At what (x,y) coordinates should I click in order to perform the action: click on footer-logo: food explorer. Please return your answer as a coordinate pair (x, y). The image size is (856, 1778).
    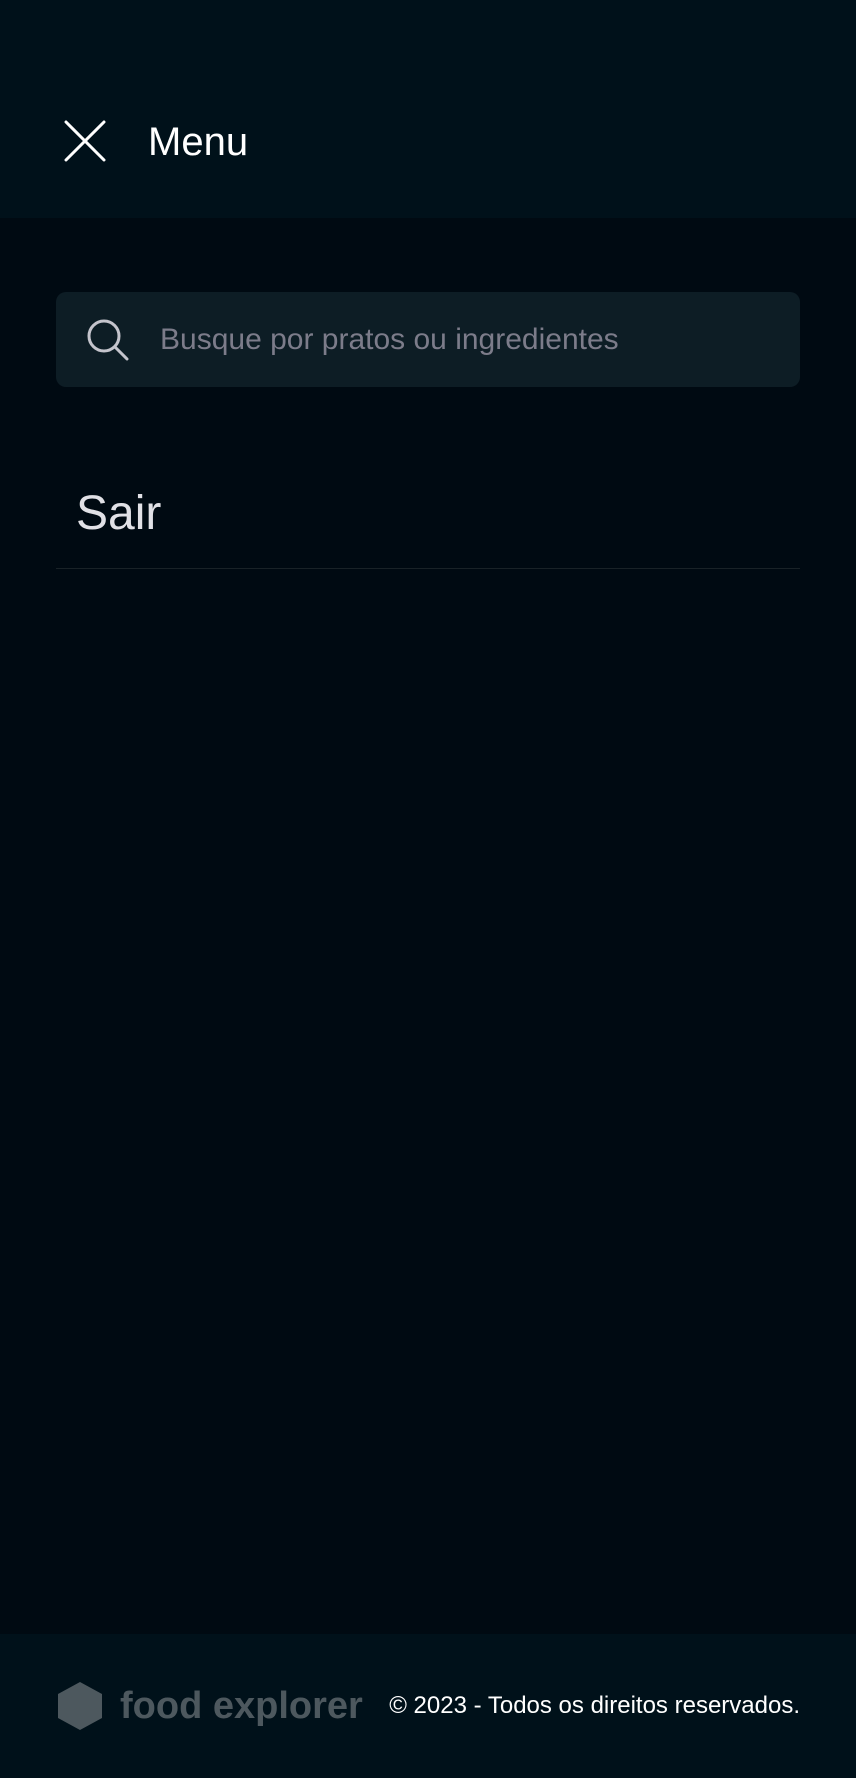
    Looking at the image, I should click on (210, 1706).